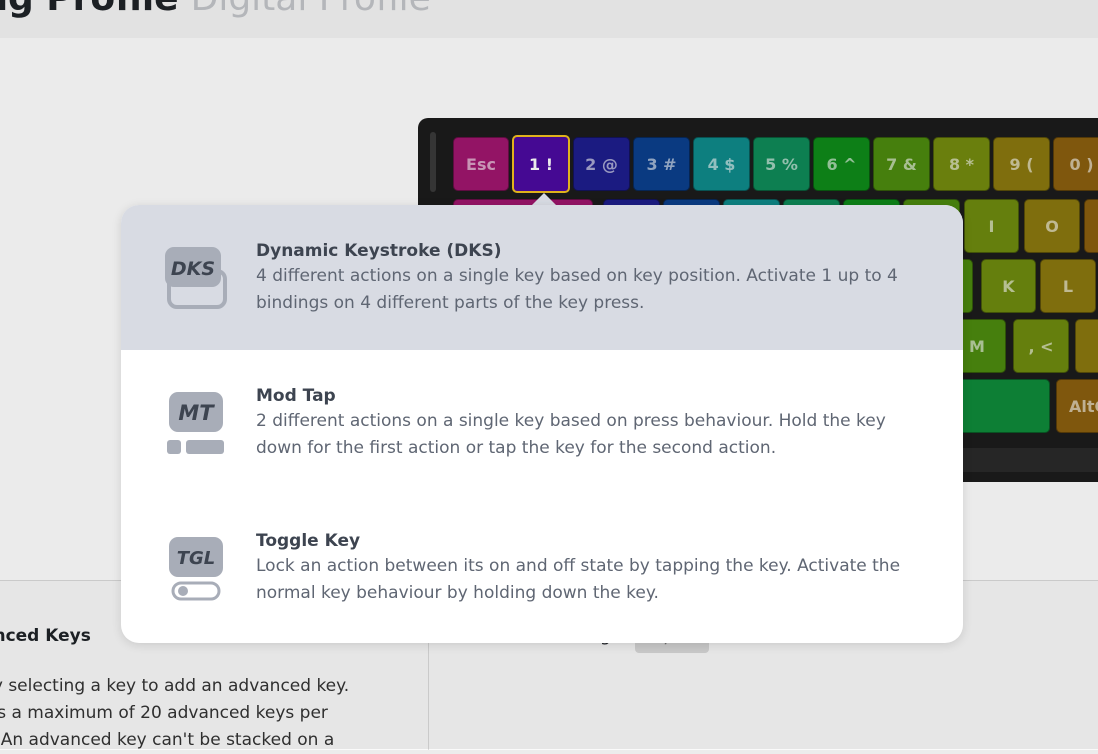  I want to click on mod-tap-icon: MT, so click(195, 423).